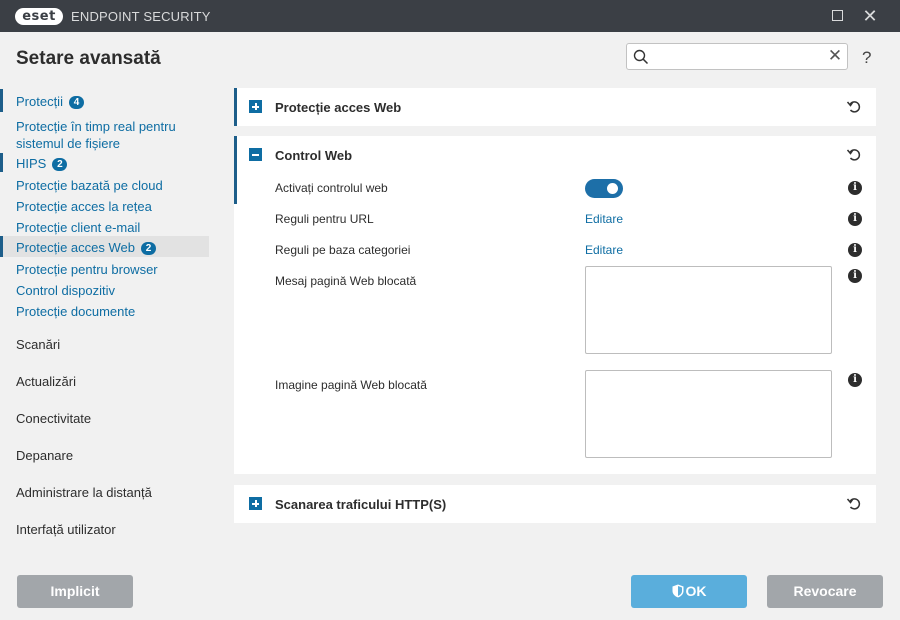 The width and height of the screenshot is (900, 620). I want to click on blocked-message-label: Mesaj pagină Web blocată, so click(346, 281).